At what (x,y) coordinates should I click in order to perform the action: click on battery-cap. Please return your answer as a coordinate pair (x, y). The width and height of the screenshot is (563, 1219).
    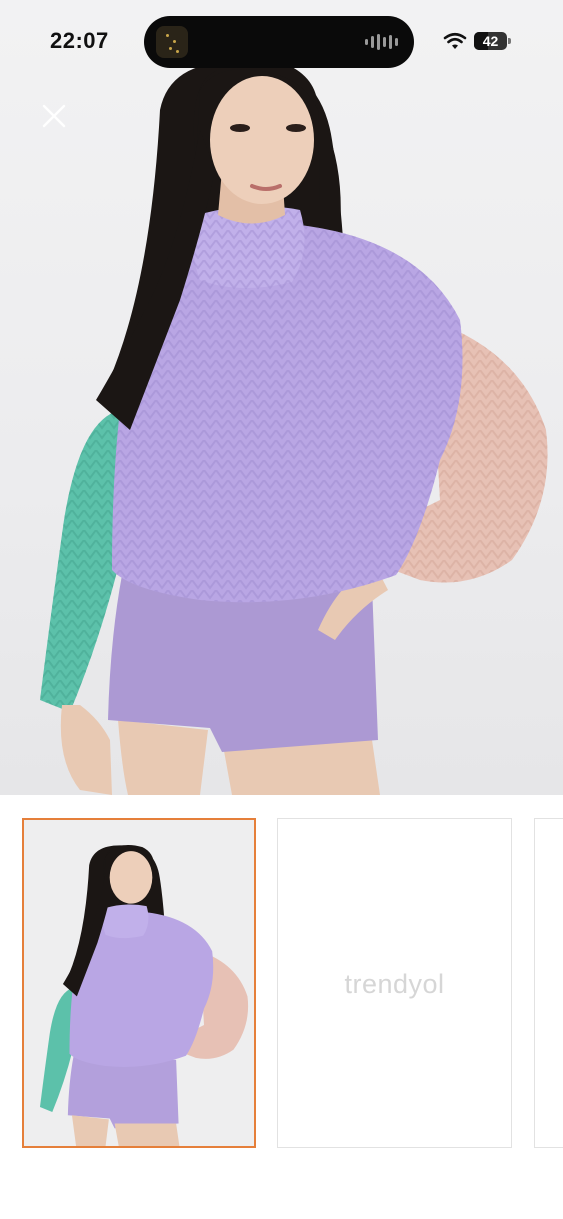
    Looking at the image, I should click on (509, 41).